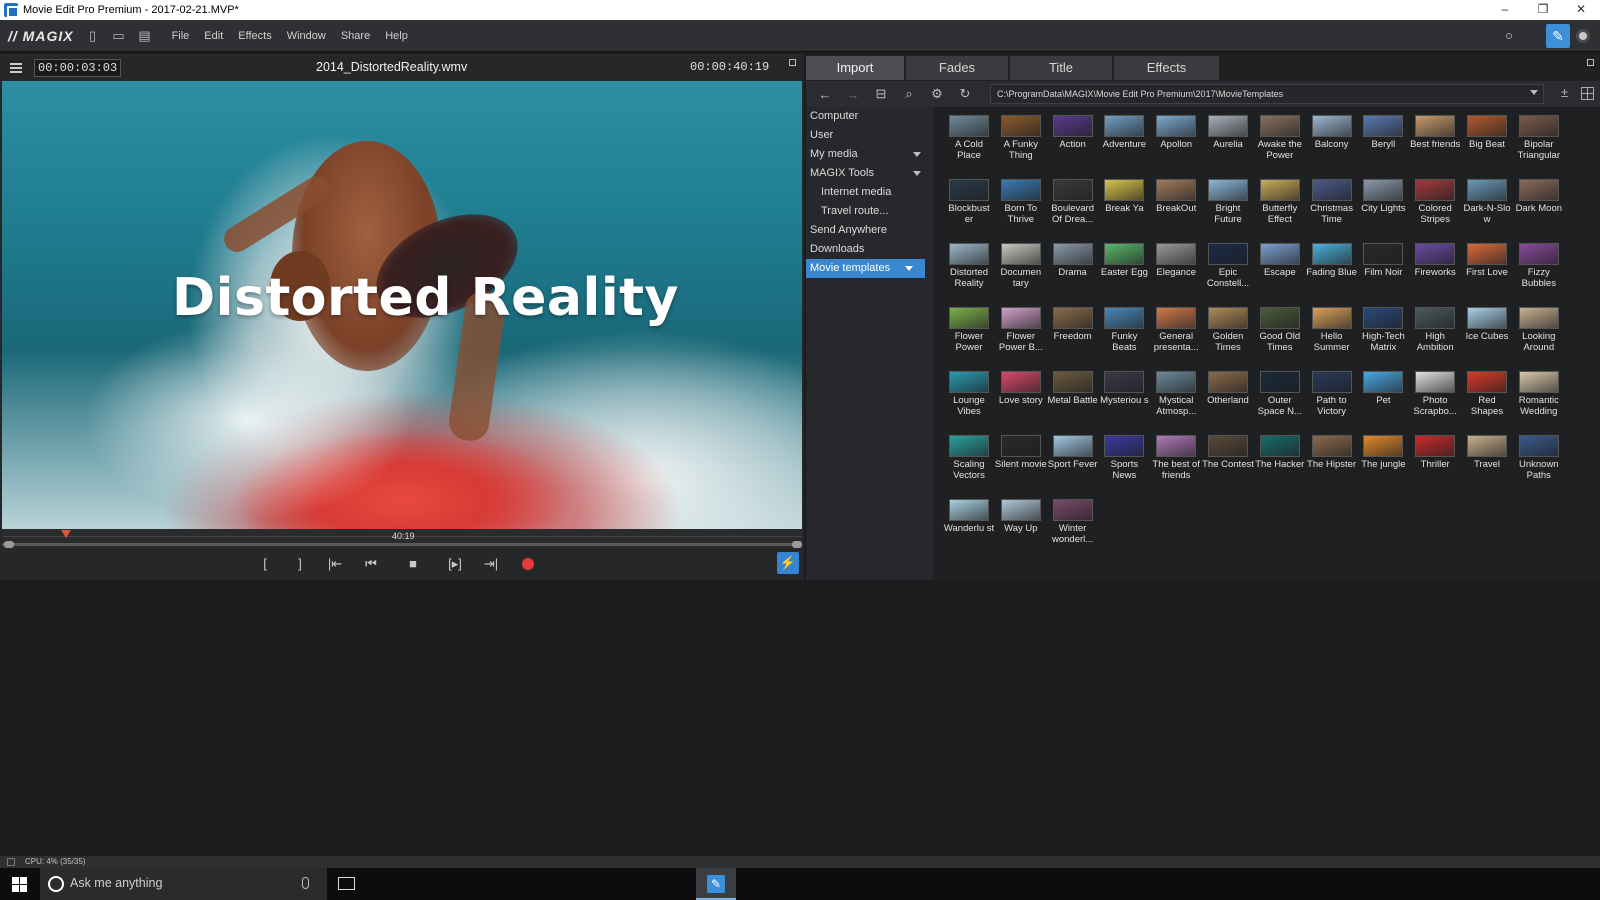 This screenshot has height=900, width=1600. Describe the element at coordinates (183, 884) in the screenshot. I see `cortana-search-box: Ask me anything` at that location.